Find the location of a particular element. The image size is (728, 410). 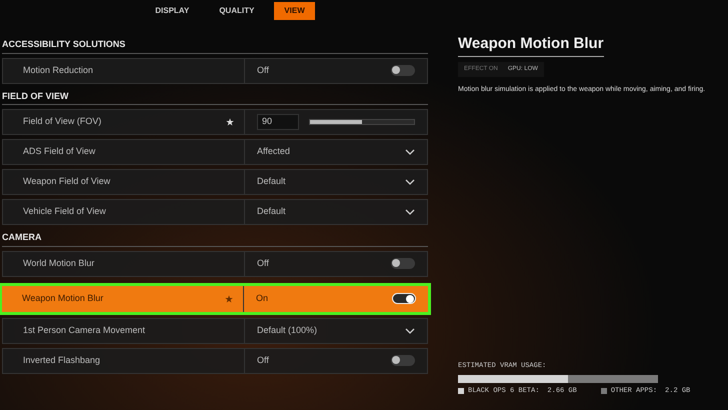

setting-row: Weapon Motion Blur On is located at coordinates (215, 299).